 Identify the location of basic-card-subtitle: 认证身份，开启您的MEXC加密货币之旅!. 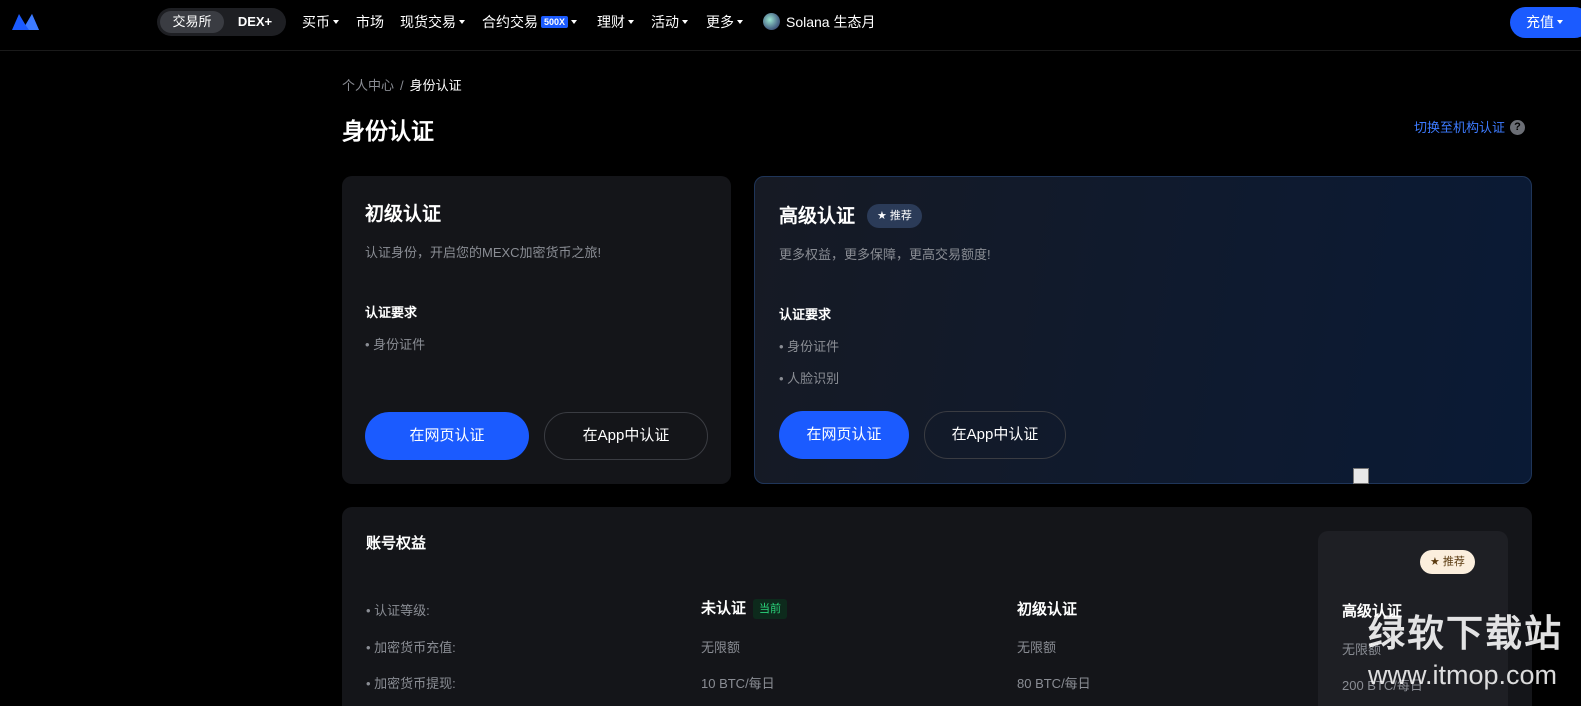
(483, 252).